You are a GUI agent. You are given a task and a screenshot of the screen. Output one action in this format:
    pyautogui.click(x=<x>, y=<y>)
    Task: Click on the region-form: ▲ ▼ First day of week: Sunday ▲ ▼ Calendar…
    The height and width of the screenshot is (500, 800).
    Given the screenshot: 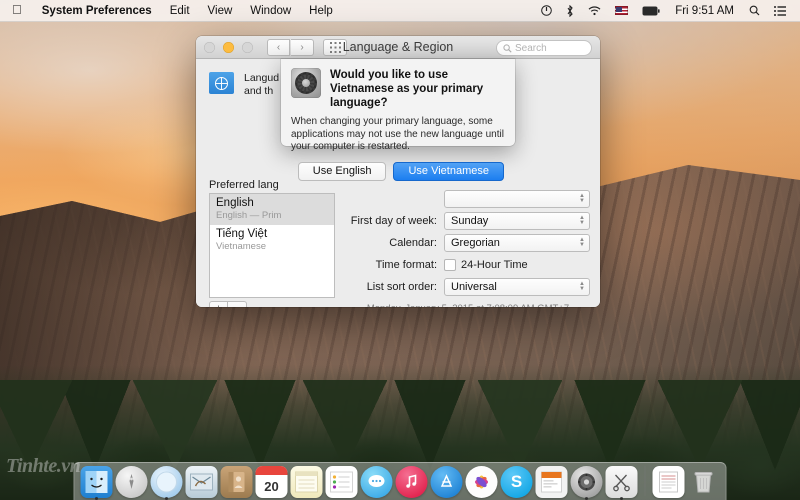 What is the action you would take?
    pyautogui.click(x=468, y=248)
    